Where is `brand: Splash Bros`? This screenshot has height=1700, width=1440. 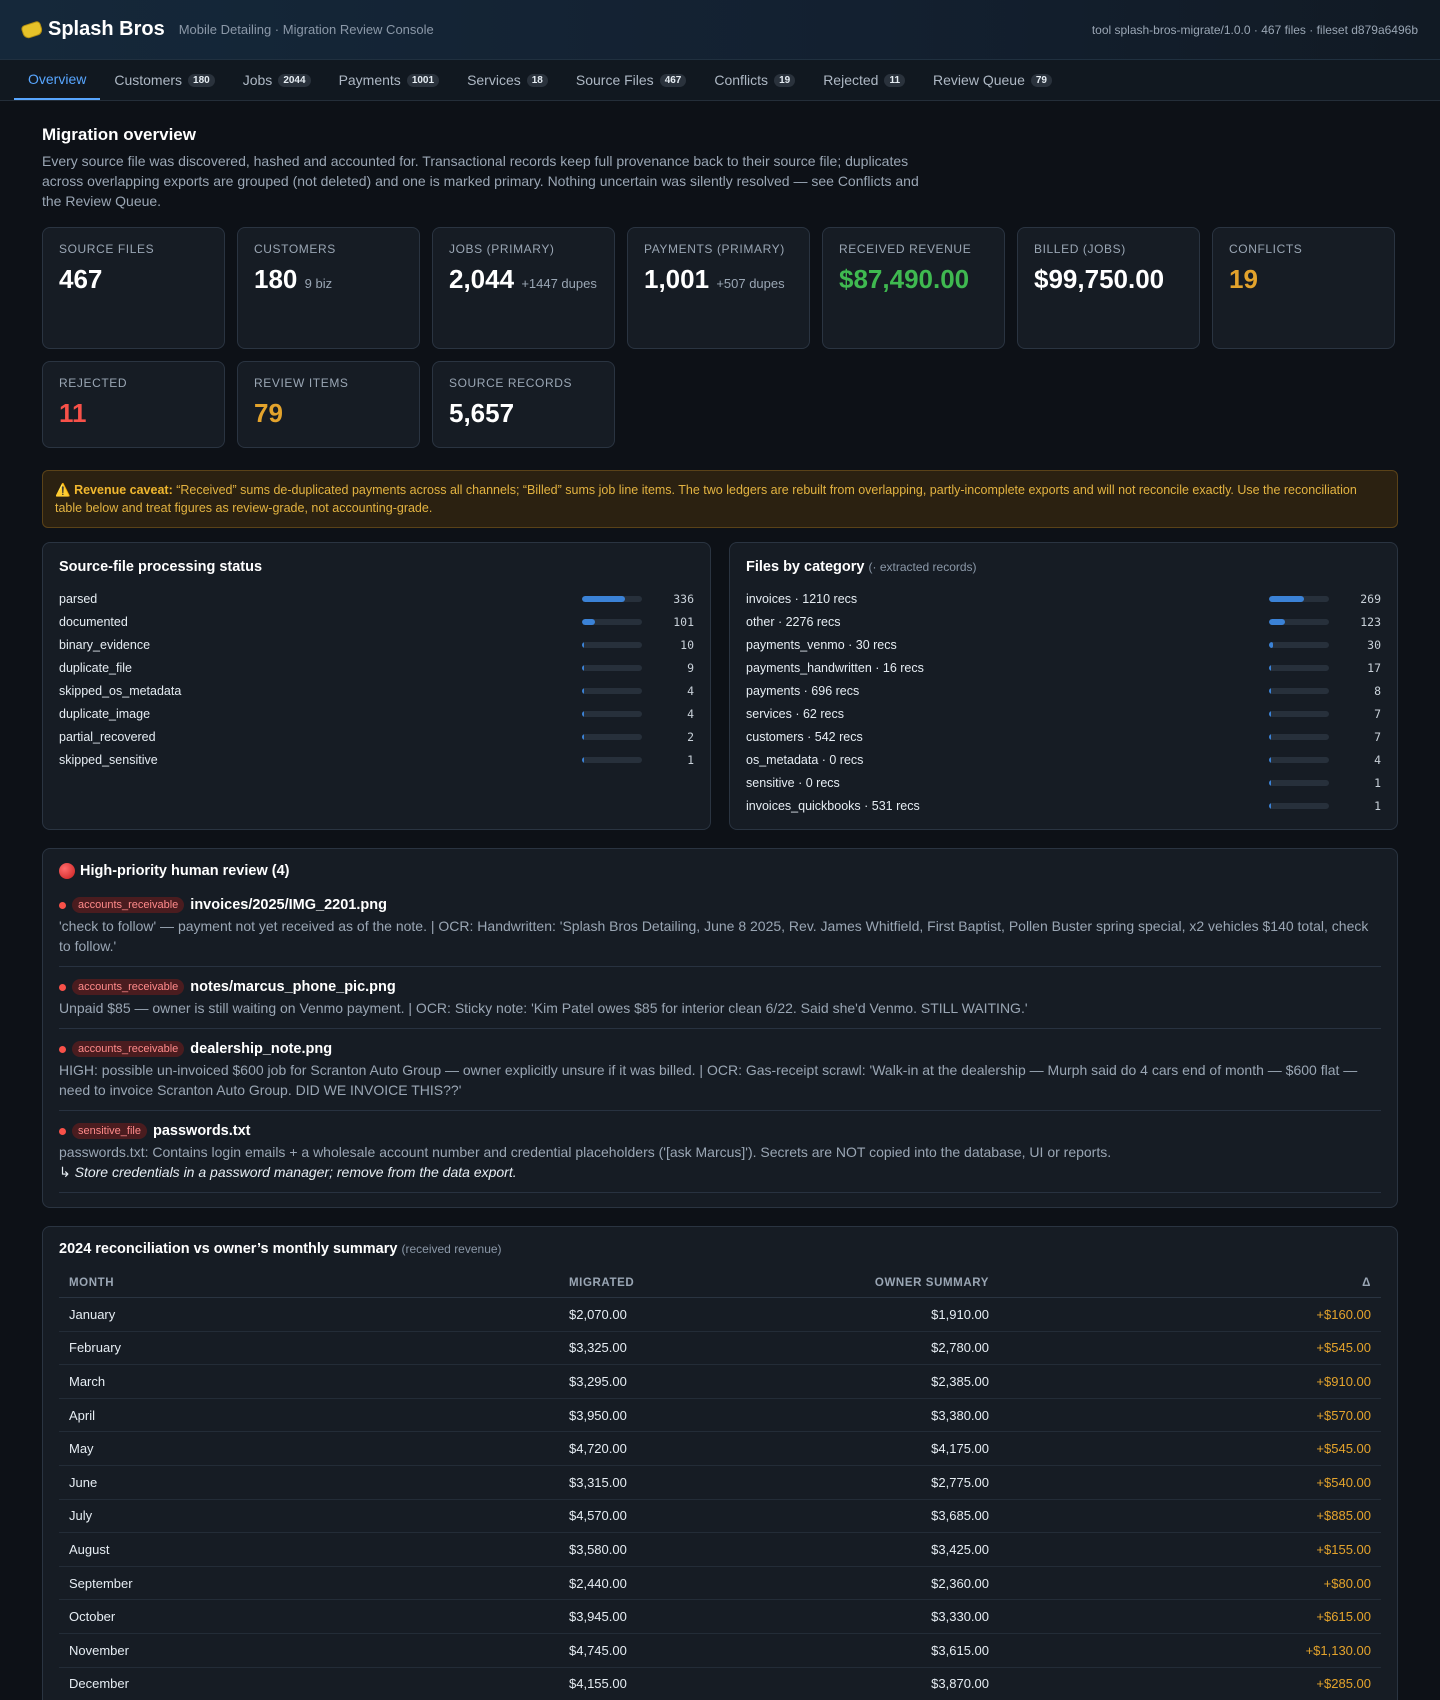 brand: Splash Bros is located at coordinates (92, 29).